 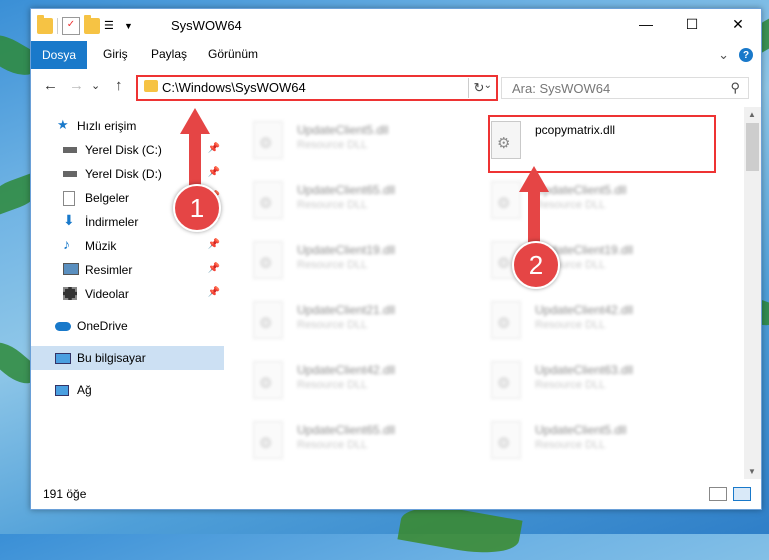 I want to click on sidebar-item-music: ♪ Müzik 📌, so click(x=127, y=246).